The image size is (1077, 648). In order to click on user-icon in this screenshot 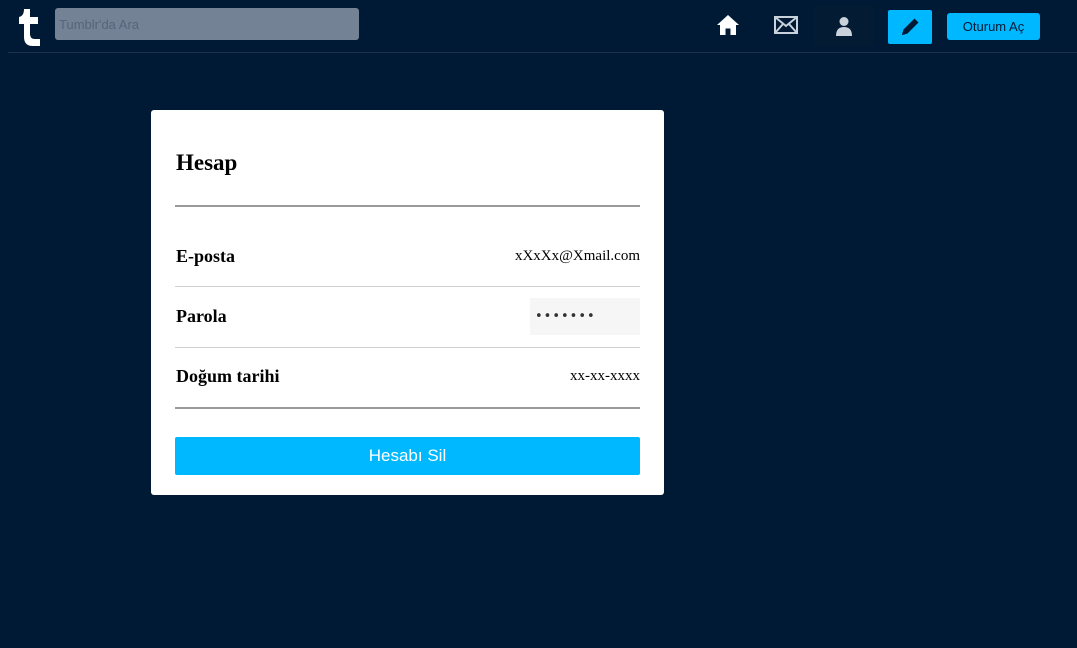, I will do `click(844, 26)`.